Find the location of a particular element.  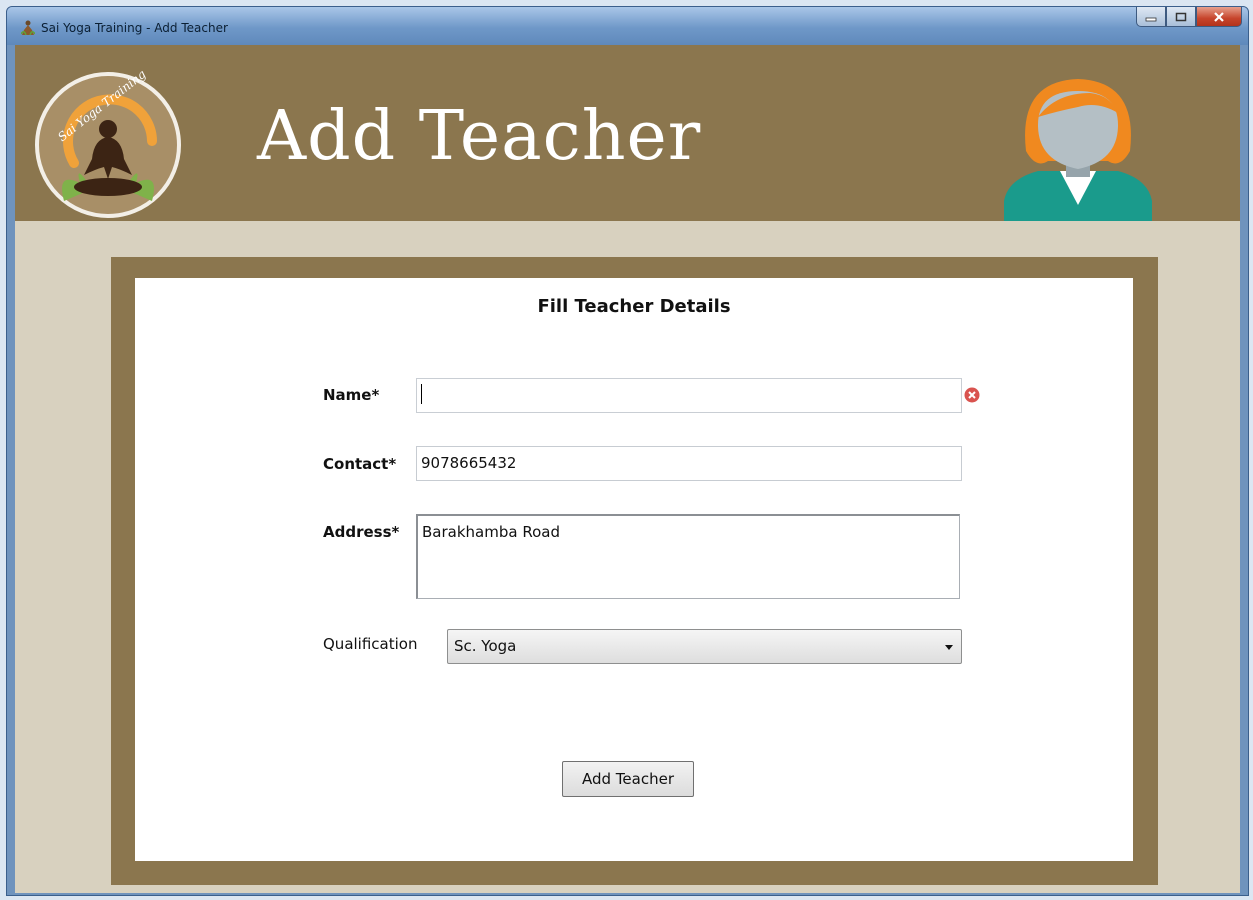

window-title: Sai Yoga Training - Add Teacher is located at coordinates (134, 28).